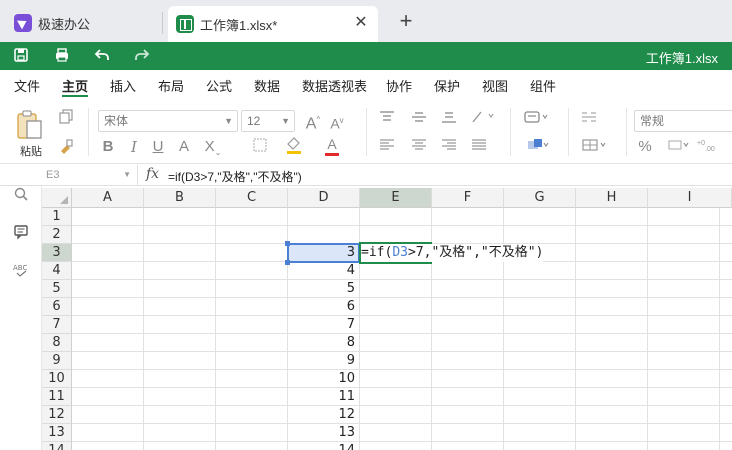 The image size is (732, 450). What do you see at coordinates (21, 56) in the screenshot?
I see `save-icon` at bounding box center [21, 56].